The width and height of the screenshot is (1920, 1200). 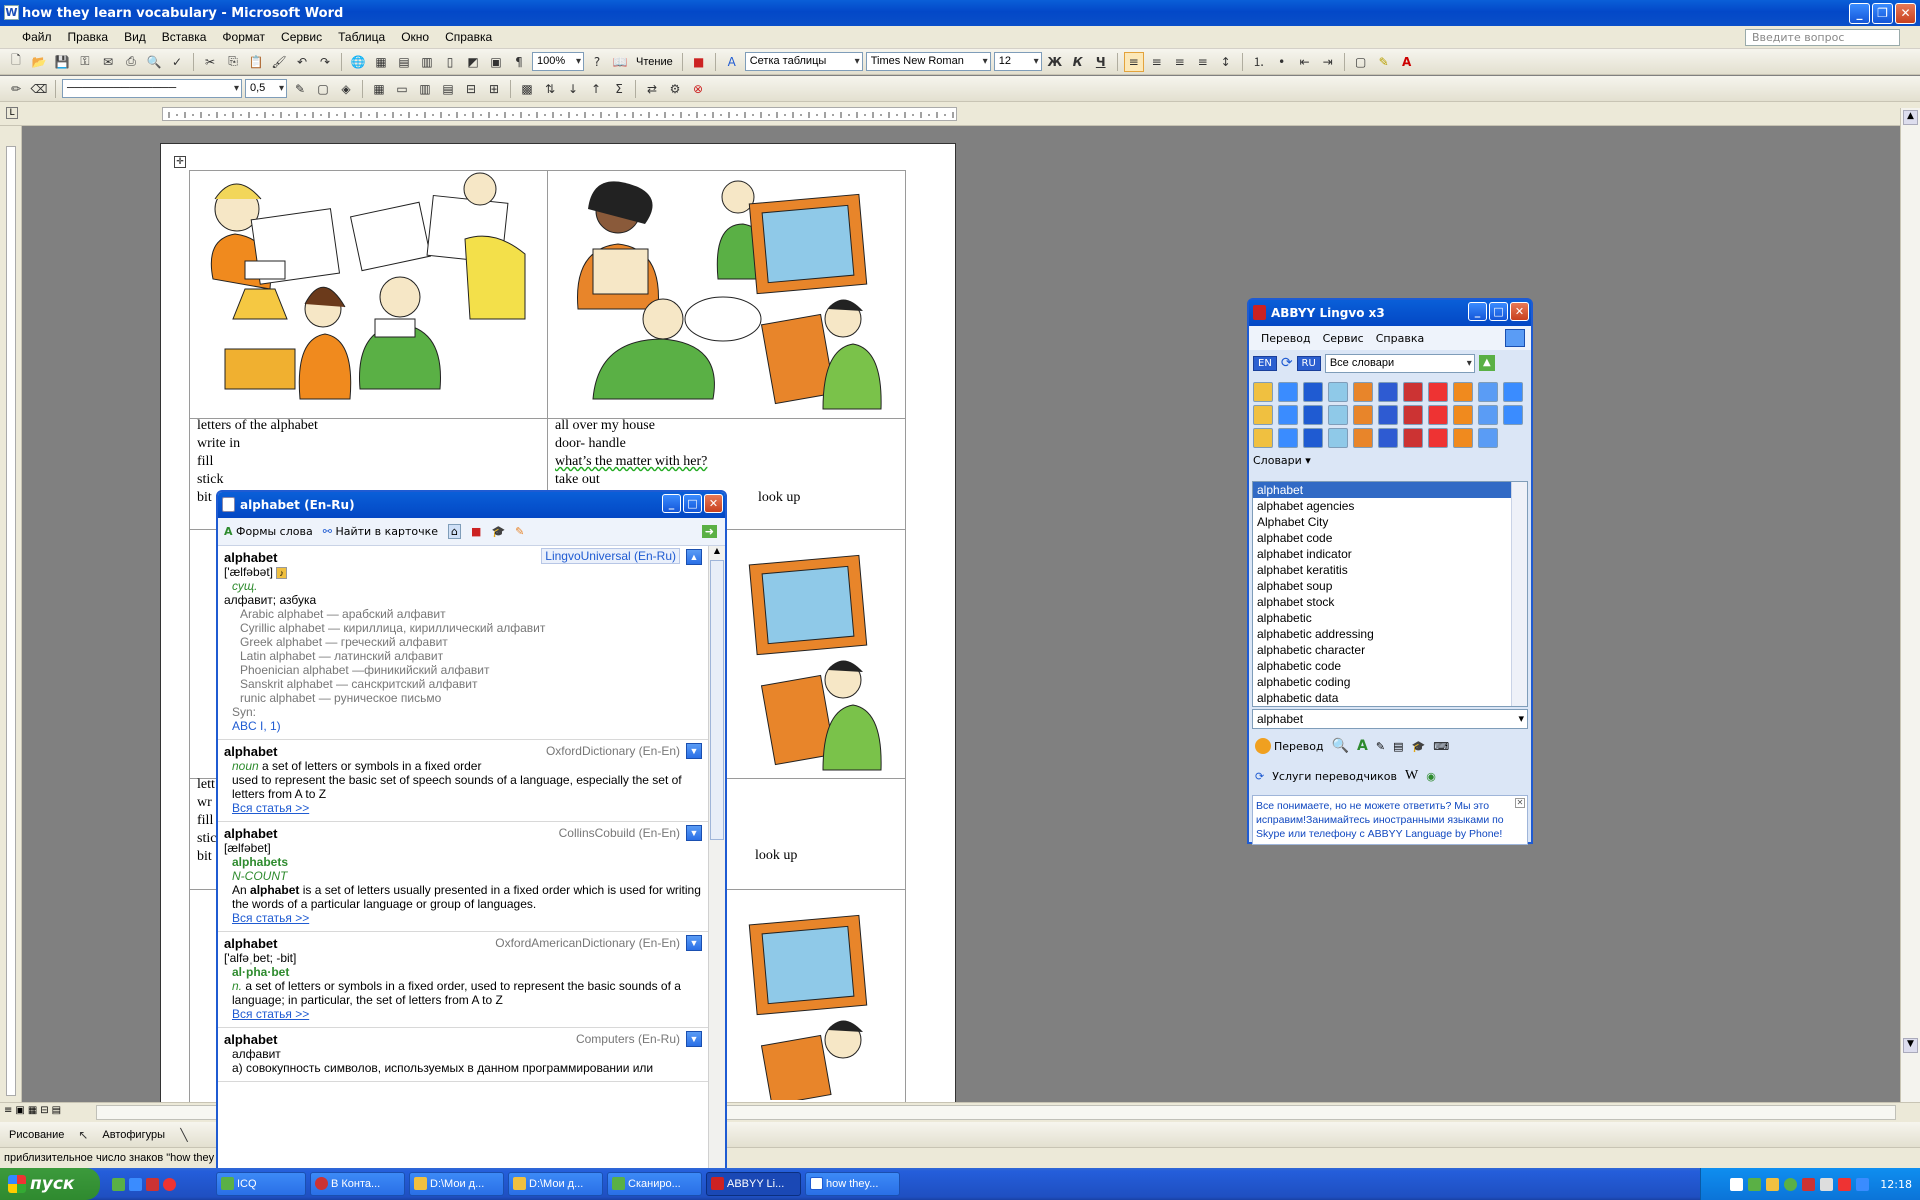 What do you see at coordinates (16, 89) in the screenshot?
I see `draw-table-icon: ✏` at bounding box center [16, 89].